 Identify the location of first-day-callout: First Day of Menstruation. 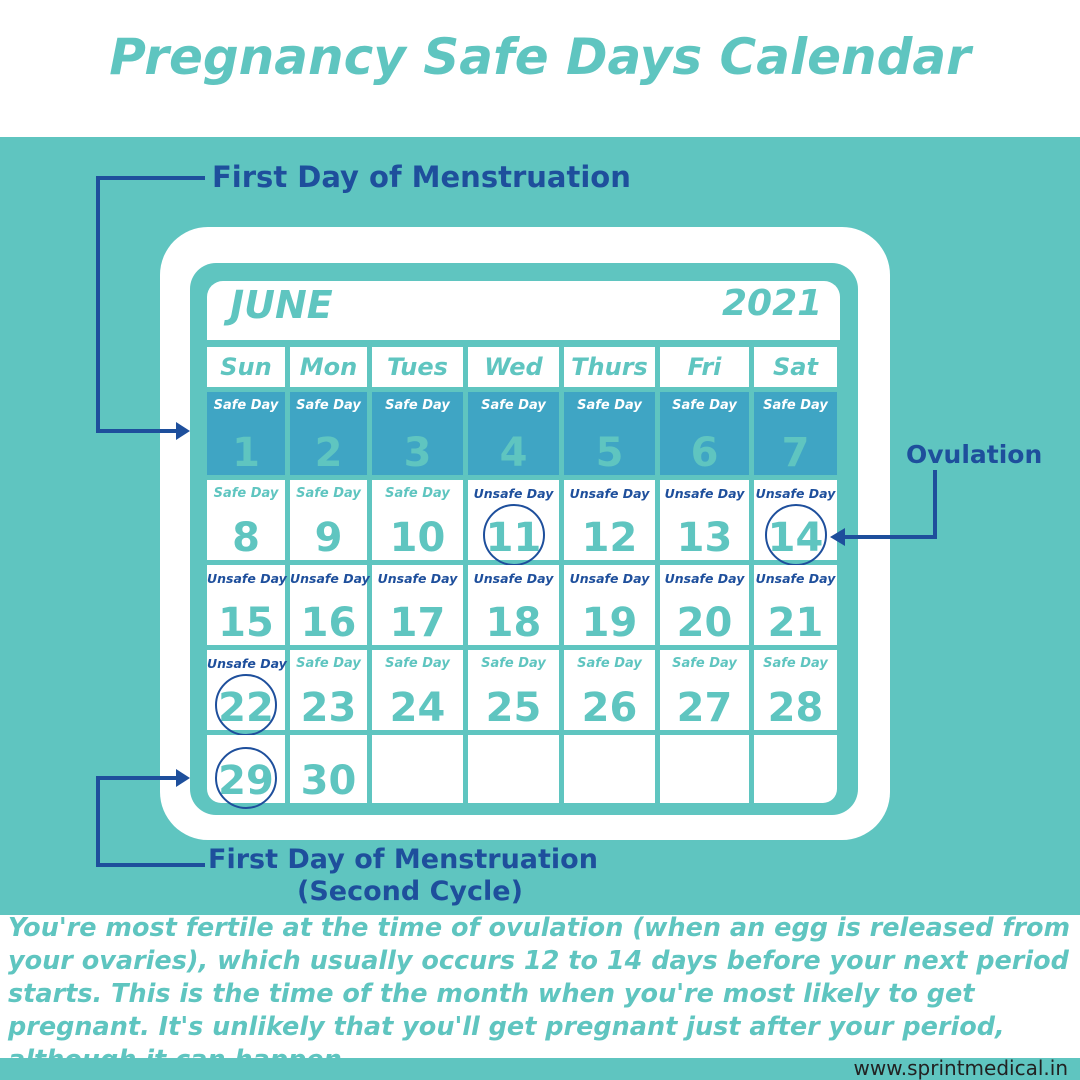
(421, 177).